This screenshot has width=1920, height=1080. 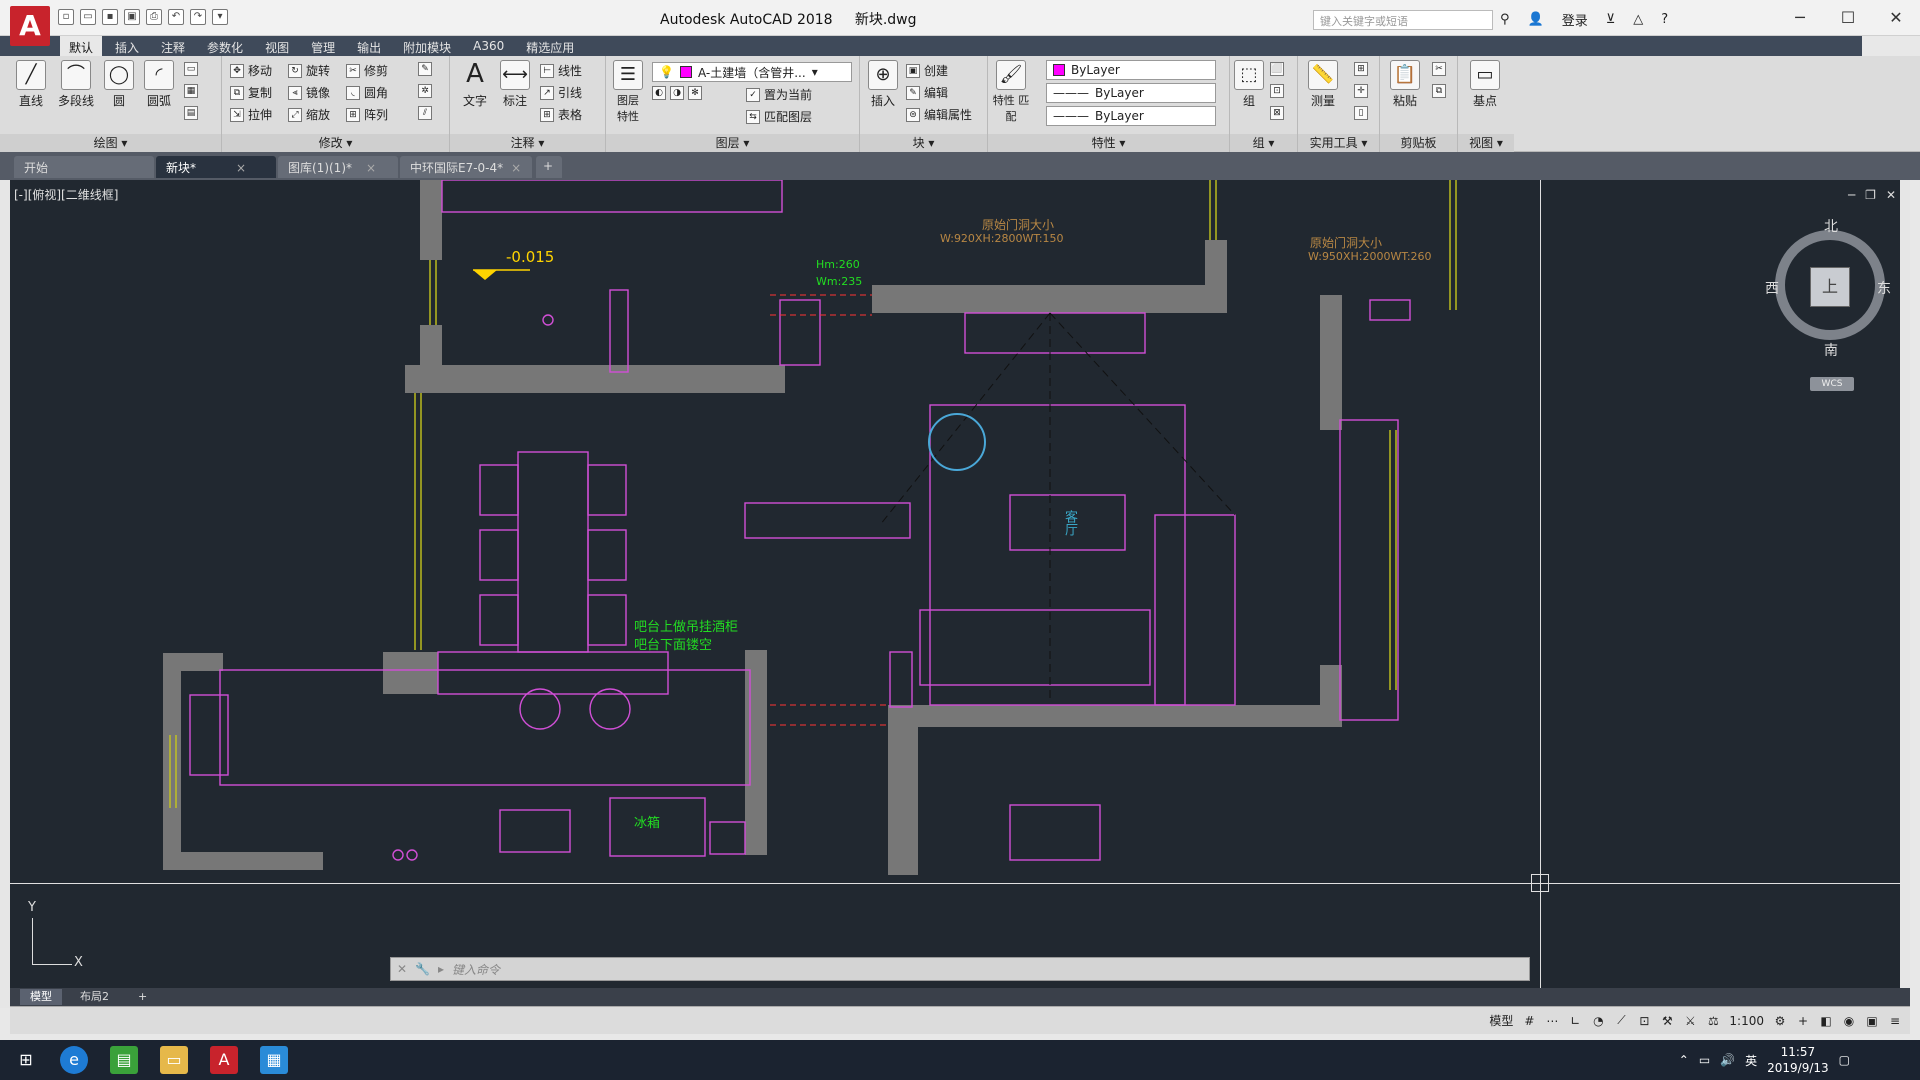 I want to click on rotate-tool: ↻ 旋转, so click(x=309, y=70).